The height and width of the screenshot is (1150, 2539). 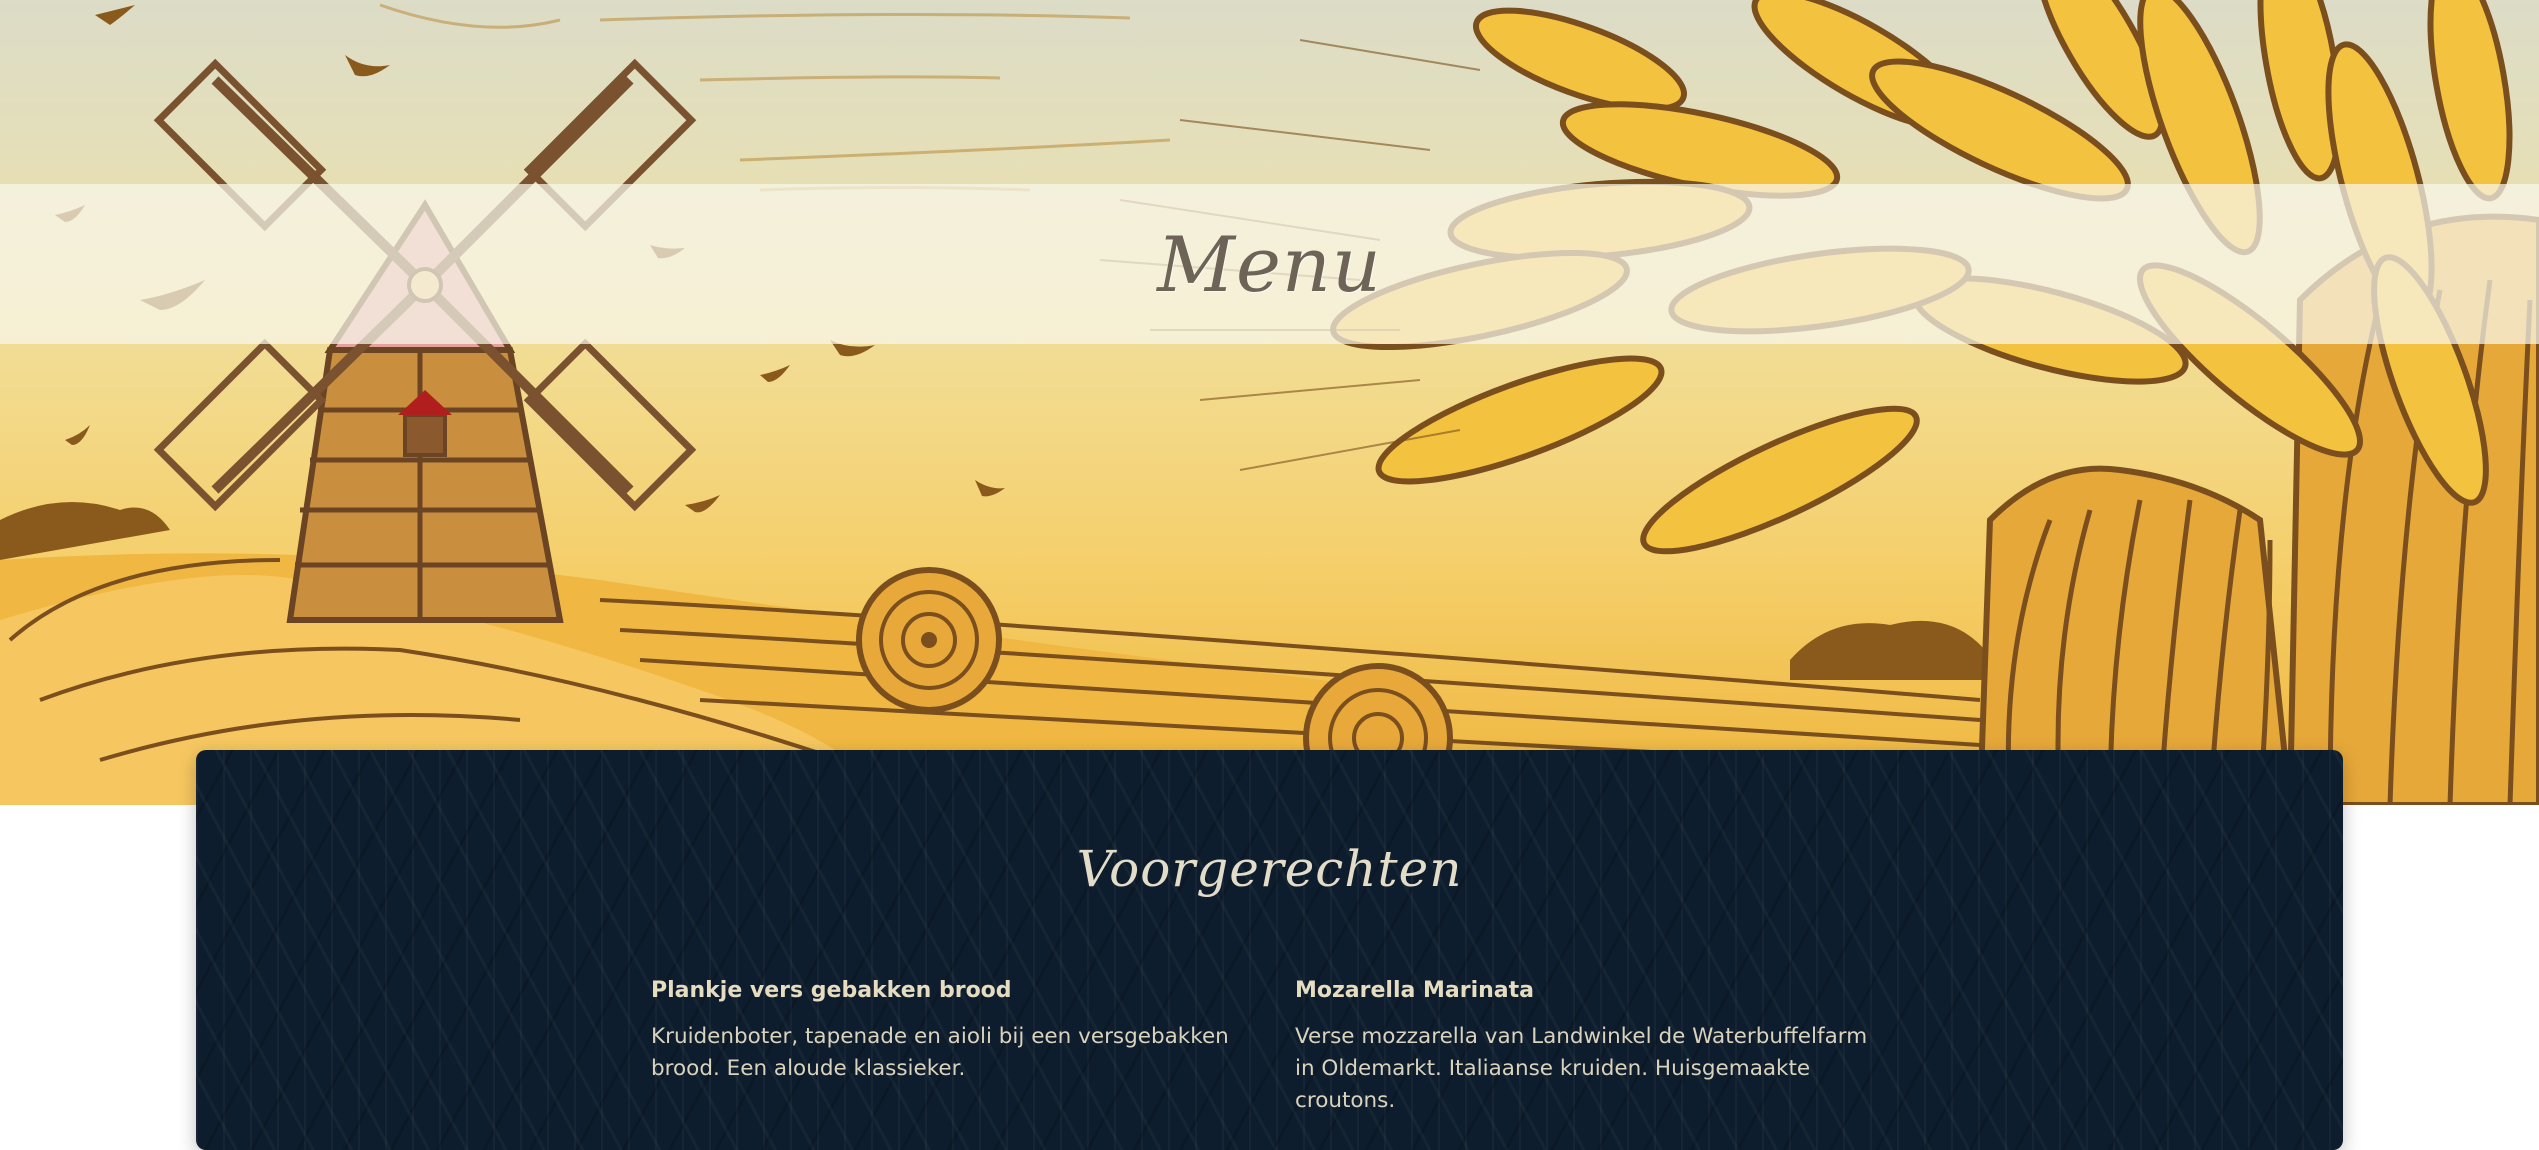 I want to click on section-title: Voorgerechten, so click(x=1269, y=869).